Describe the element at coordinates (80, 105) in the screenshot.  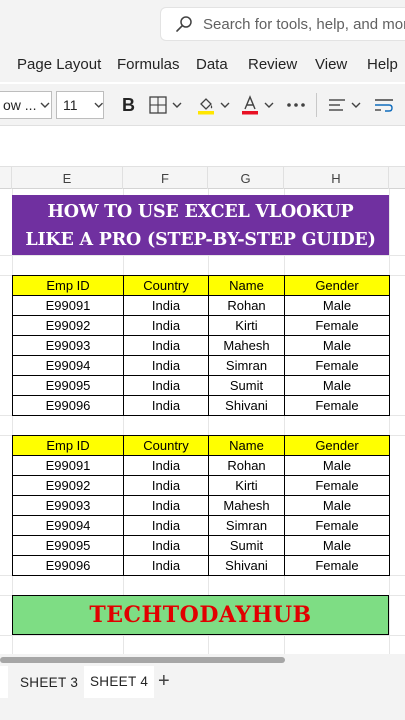
I see `font-size-select: 11` at that location.